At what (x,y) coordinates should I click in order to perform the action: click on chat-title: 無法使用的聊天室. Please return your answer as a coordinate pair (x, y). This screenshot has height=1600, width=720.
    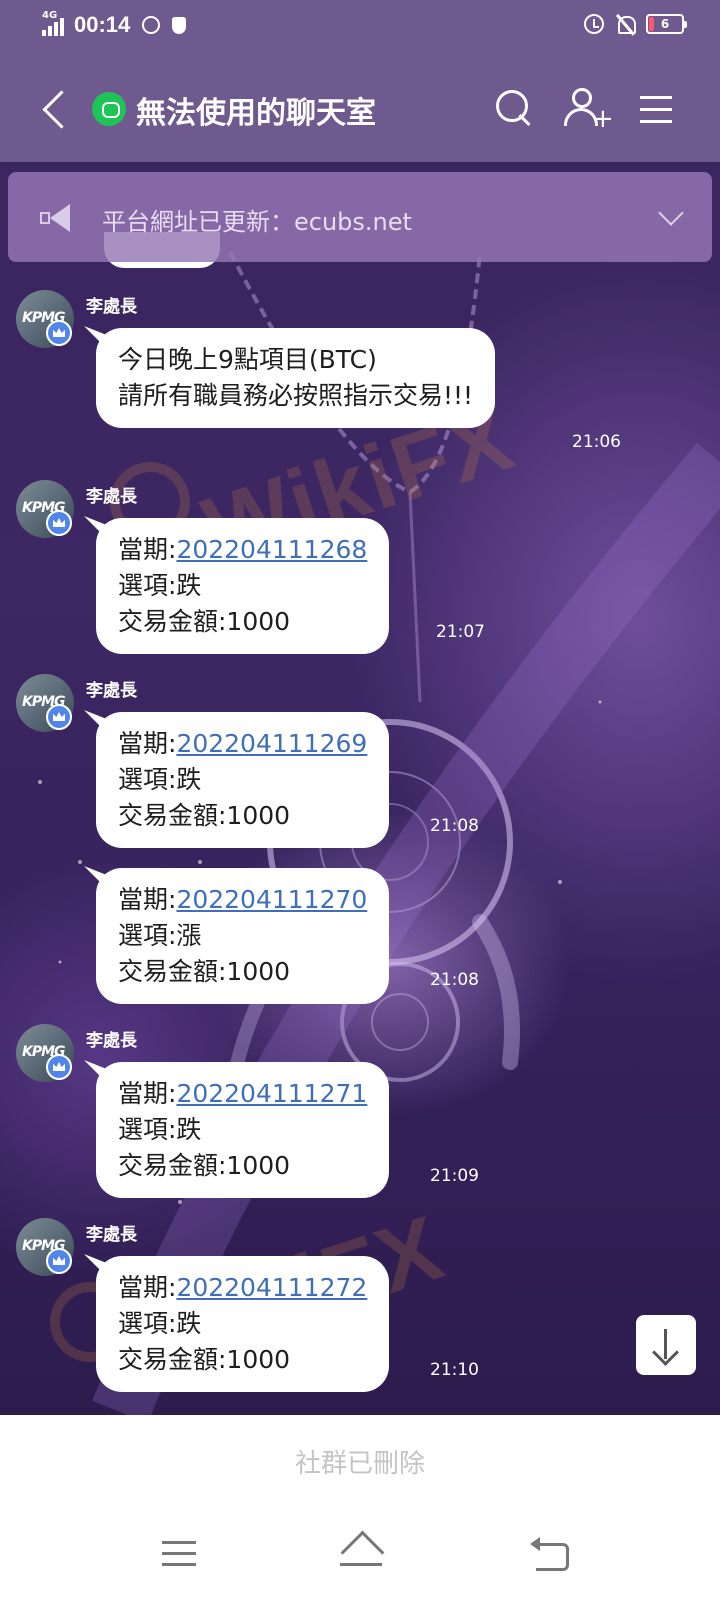
    Looking at the image, I should click on (256, 113).